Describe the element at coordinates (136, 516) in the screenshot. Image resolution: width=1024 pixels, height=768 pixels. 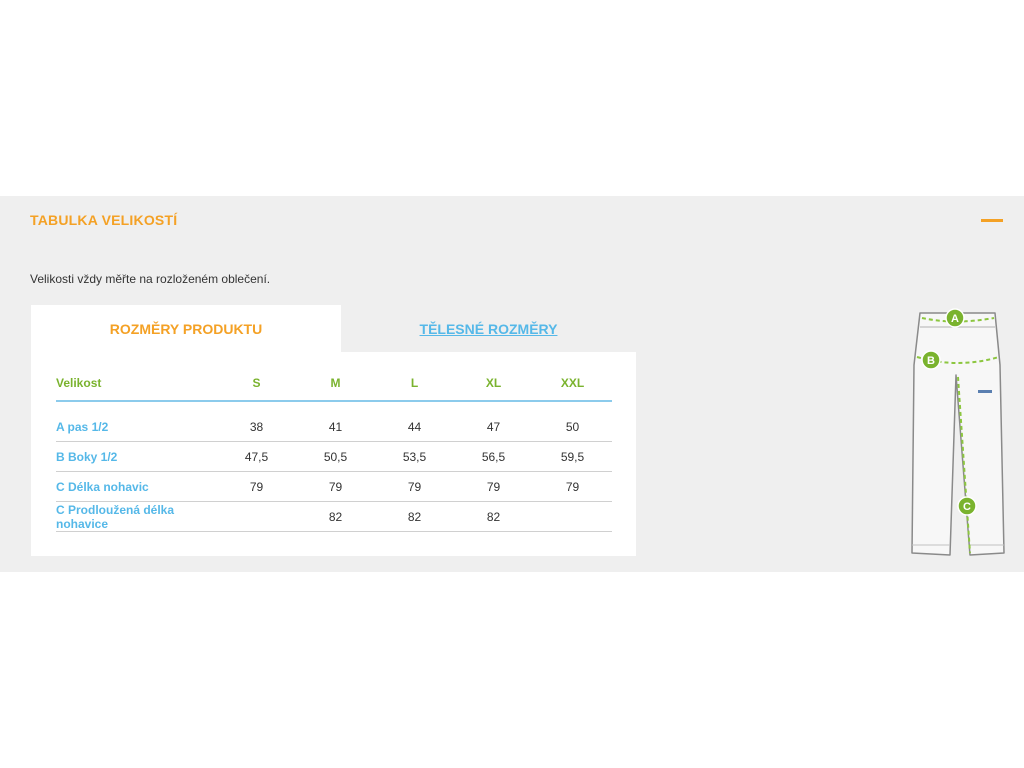
I see `row-label: C Prodloužená délka nohavice` at that location.